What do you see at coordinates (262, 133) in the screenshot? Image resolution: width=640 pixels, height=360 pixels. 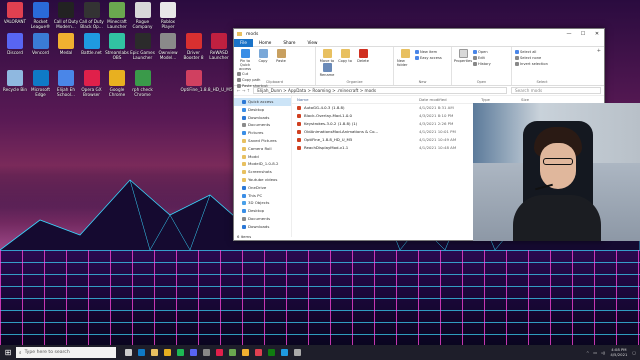 I see `nav-item: Pictures` at bounding box center [262, 133].